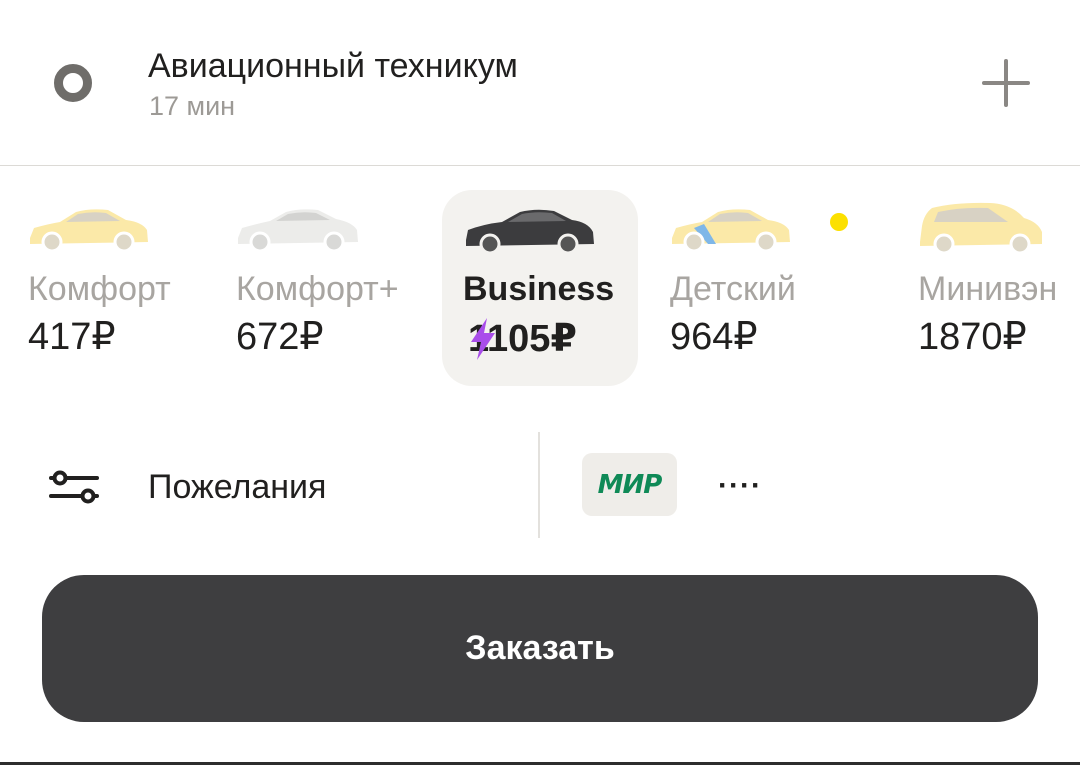  Describe the element at coordinates (629, 484) in the screenshot. I see `mir-logo: МИР` at that location.